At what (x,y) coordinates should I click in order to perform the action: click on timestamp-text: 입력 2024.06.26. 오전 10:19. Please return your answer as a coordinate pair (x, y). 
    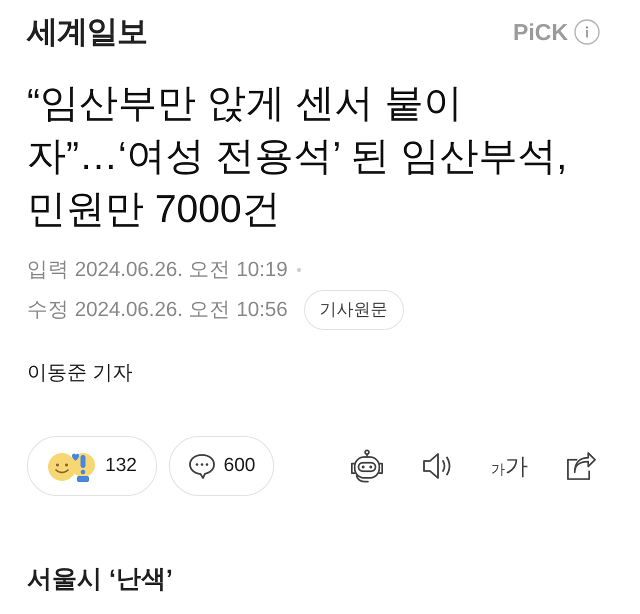
    Looking at the image, I should click on (157, 269).